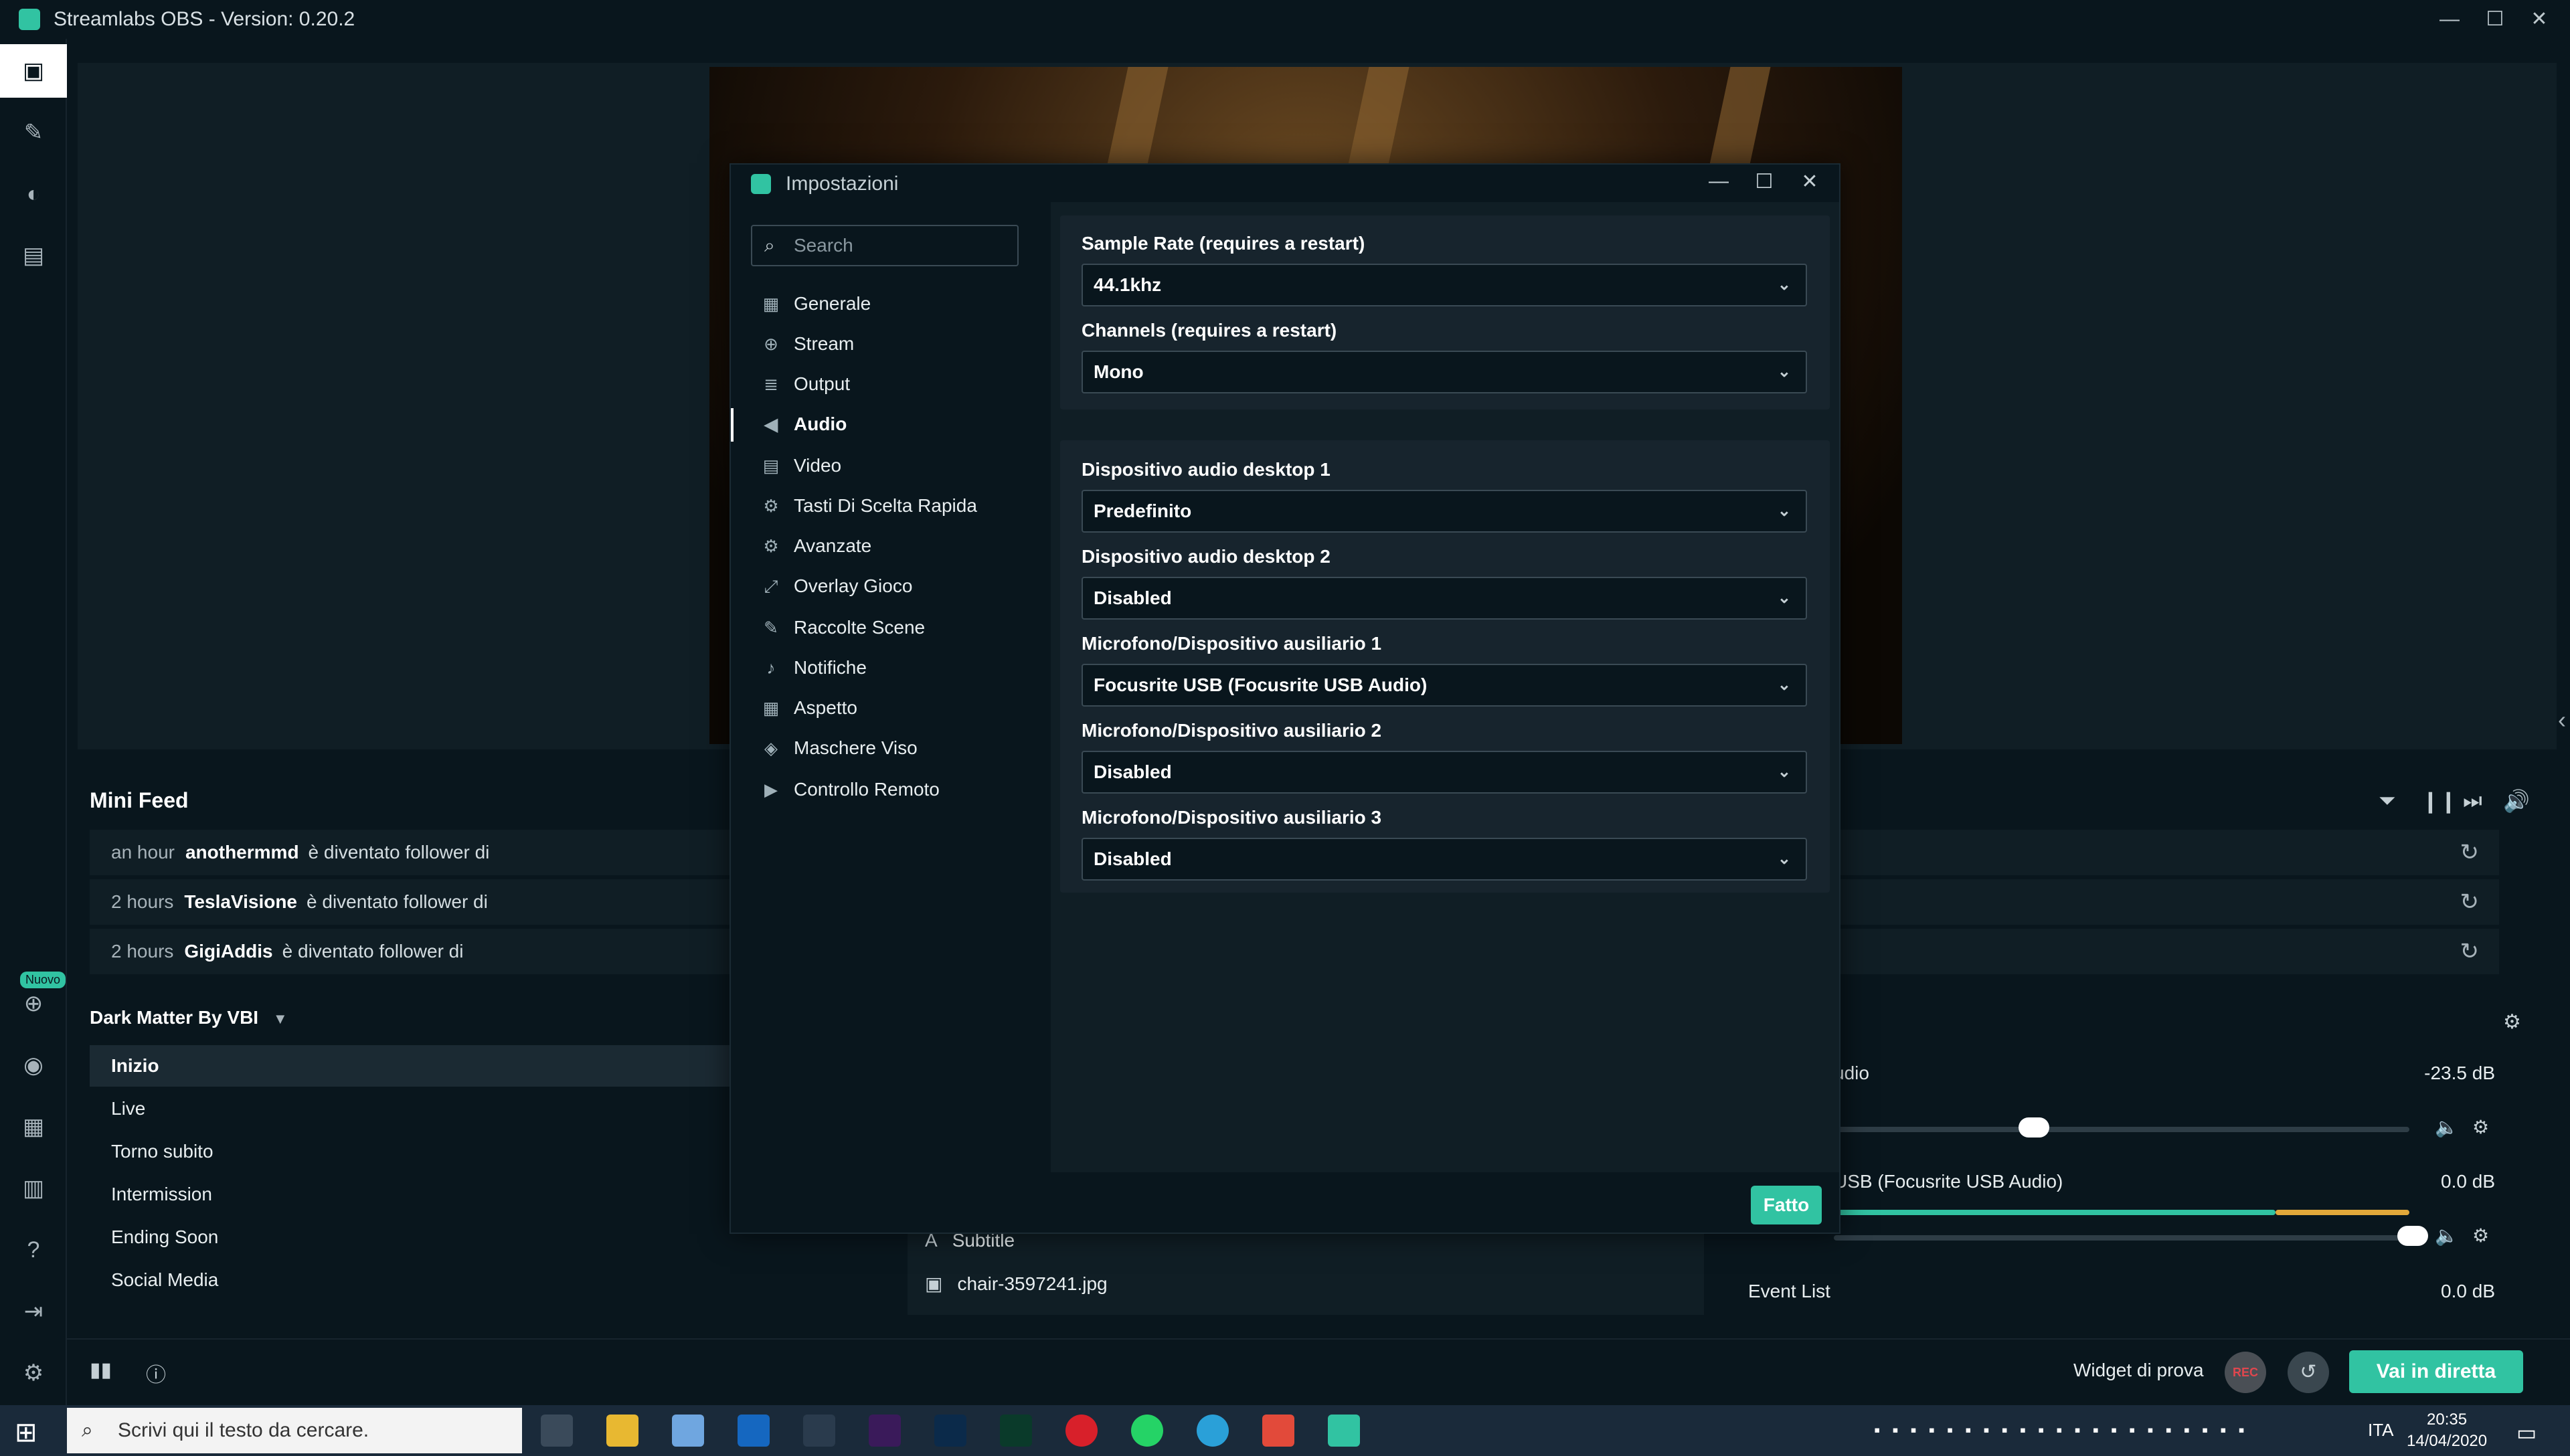 The image size is (2570, 1456). Describe the element at coordinates (1444, 372) in the screenshot. I see `channels-select: Mono ⌄` at that location.